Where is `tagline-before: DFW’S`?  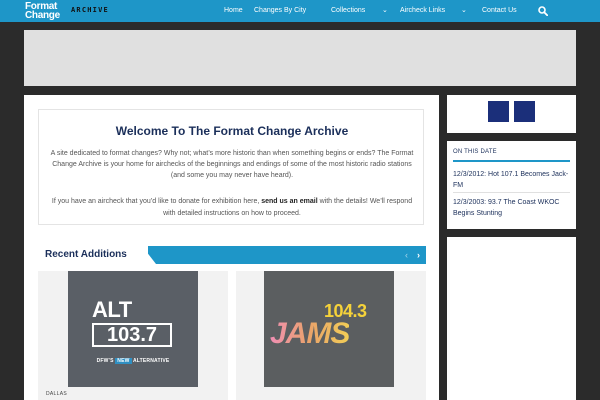 tagline-before: DFW’S is located at coordinates (105, 361).